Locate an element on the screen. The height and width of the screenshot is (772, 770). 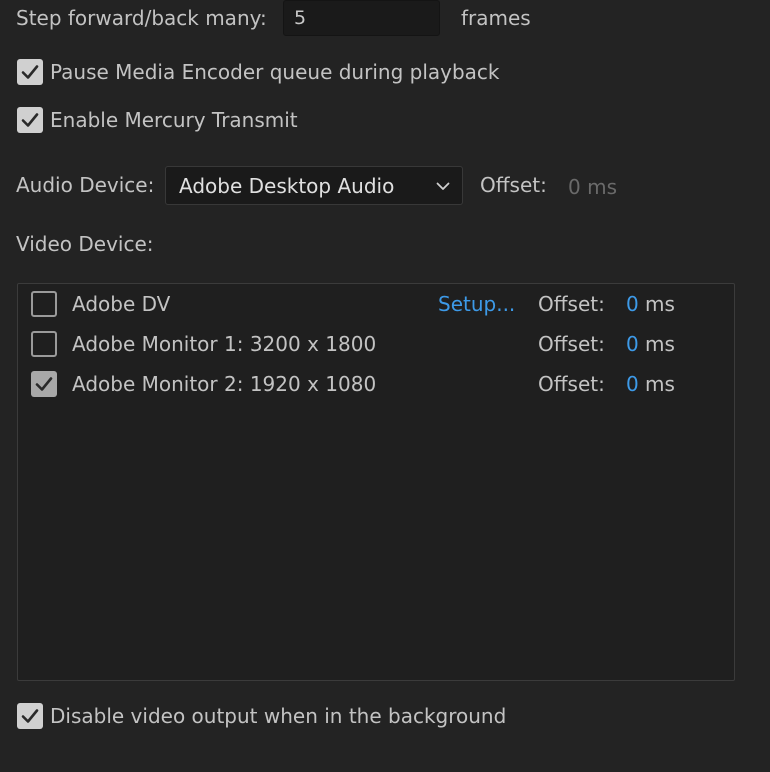
step-frames-input is located at coordinates (361, 18).